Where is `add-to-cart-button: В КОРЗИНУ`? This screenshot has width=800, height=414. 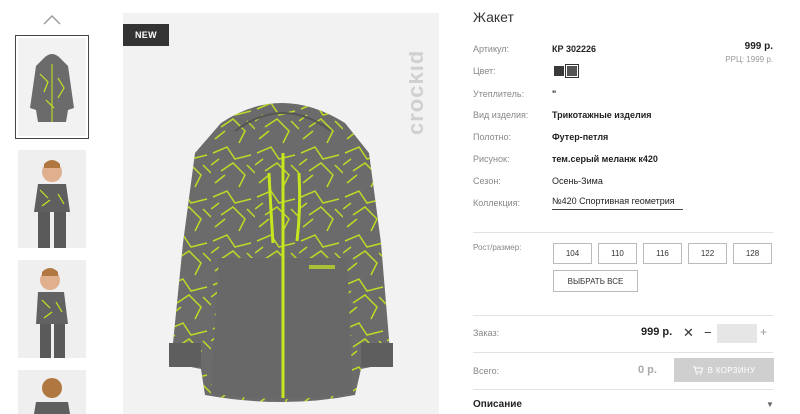 add-to-cart-button: В КОРЗИНУ is located at coordinates (724, 370).